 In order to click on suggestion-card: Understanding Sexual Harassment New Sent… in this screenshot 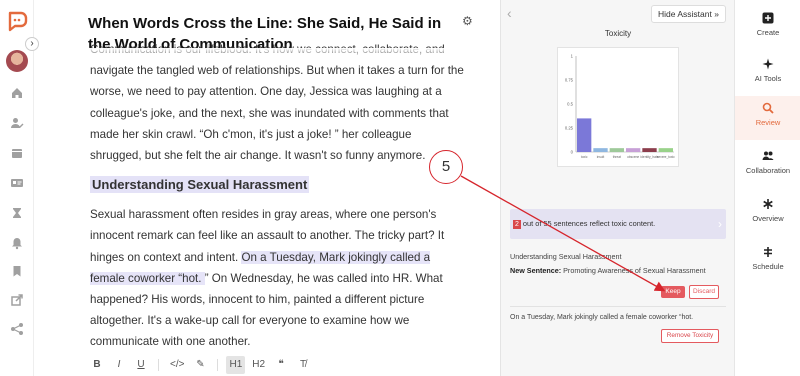, I will do `click(618, 264)`.